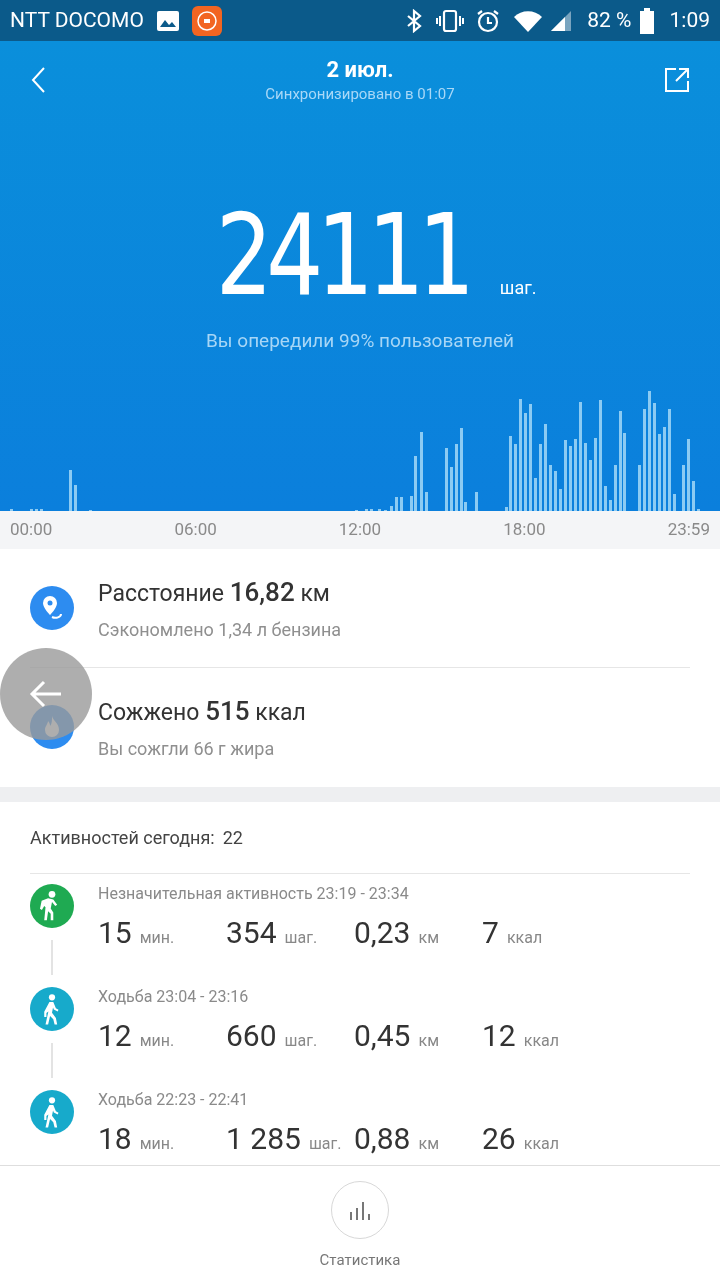 Image resolution: width=720 pixels, height=1280 pixels. What do you see at coordinates (38, 80) in the screenshot?
I see `back-chevron-icon` at bounding box center [38, 80].